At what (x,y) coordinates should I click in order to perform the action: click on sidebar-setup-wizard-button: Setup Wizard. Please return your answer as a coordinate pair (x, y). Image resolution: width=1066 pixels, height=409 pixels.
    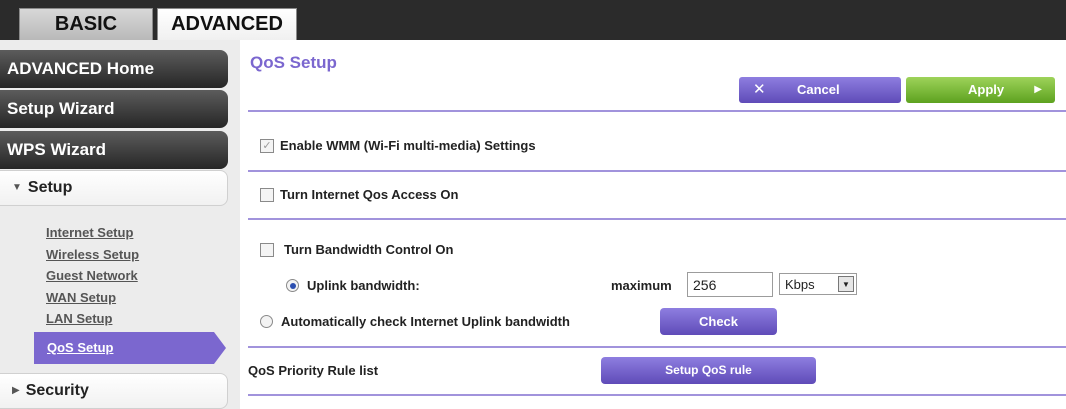
    Looking at the image, I should click on (114, 109).